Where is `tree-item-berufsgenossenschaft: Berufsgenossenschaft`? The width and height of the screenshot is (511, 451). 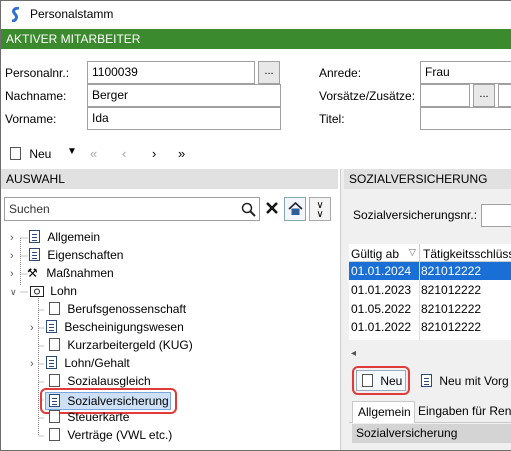 tree-item-berufsgenossenschaft: Berufsgenossenschaft is located at coordinates (117, 311).